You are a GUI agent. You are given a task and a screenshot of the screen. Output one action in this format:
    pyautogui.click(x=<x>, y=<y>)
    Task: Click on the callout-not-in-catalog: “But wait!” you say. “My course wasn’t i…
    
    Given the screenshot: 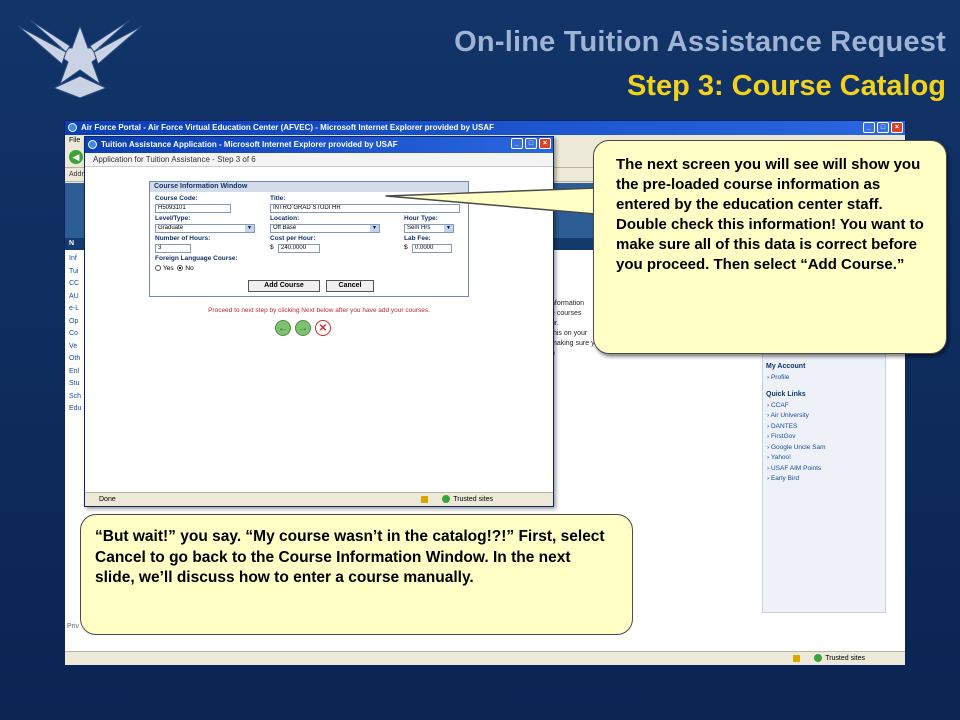 What is the action you would take?
    pyautogui.click(x=356, y=574)
    